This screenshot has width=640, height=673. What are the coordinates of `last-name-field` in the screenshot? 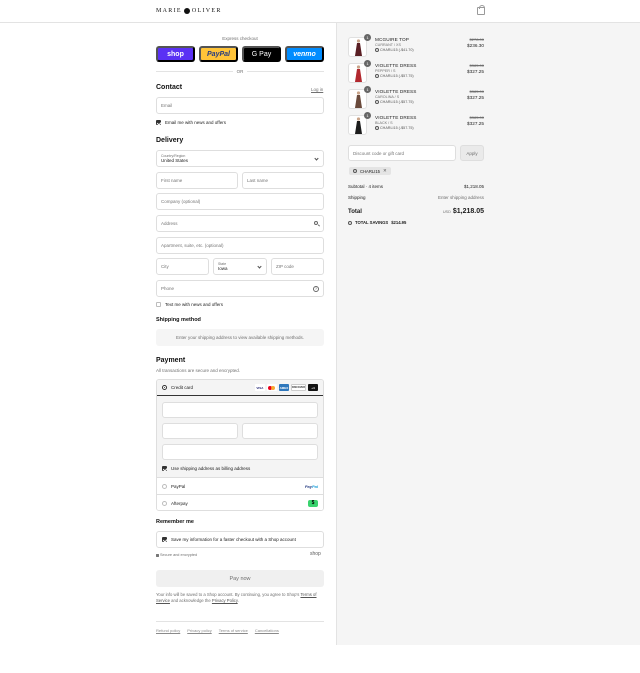 It's located at (283, 180).